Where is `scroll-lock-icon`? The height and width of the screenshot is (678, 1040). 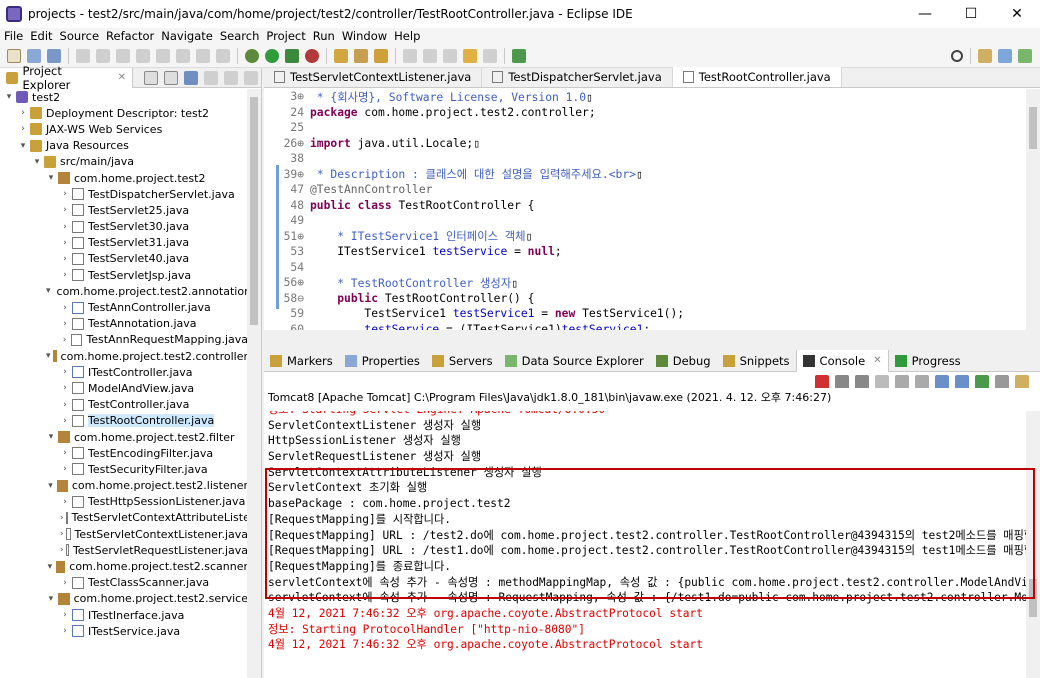
scroll-lock-icon is located at coordinates (902, 382).